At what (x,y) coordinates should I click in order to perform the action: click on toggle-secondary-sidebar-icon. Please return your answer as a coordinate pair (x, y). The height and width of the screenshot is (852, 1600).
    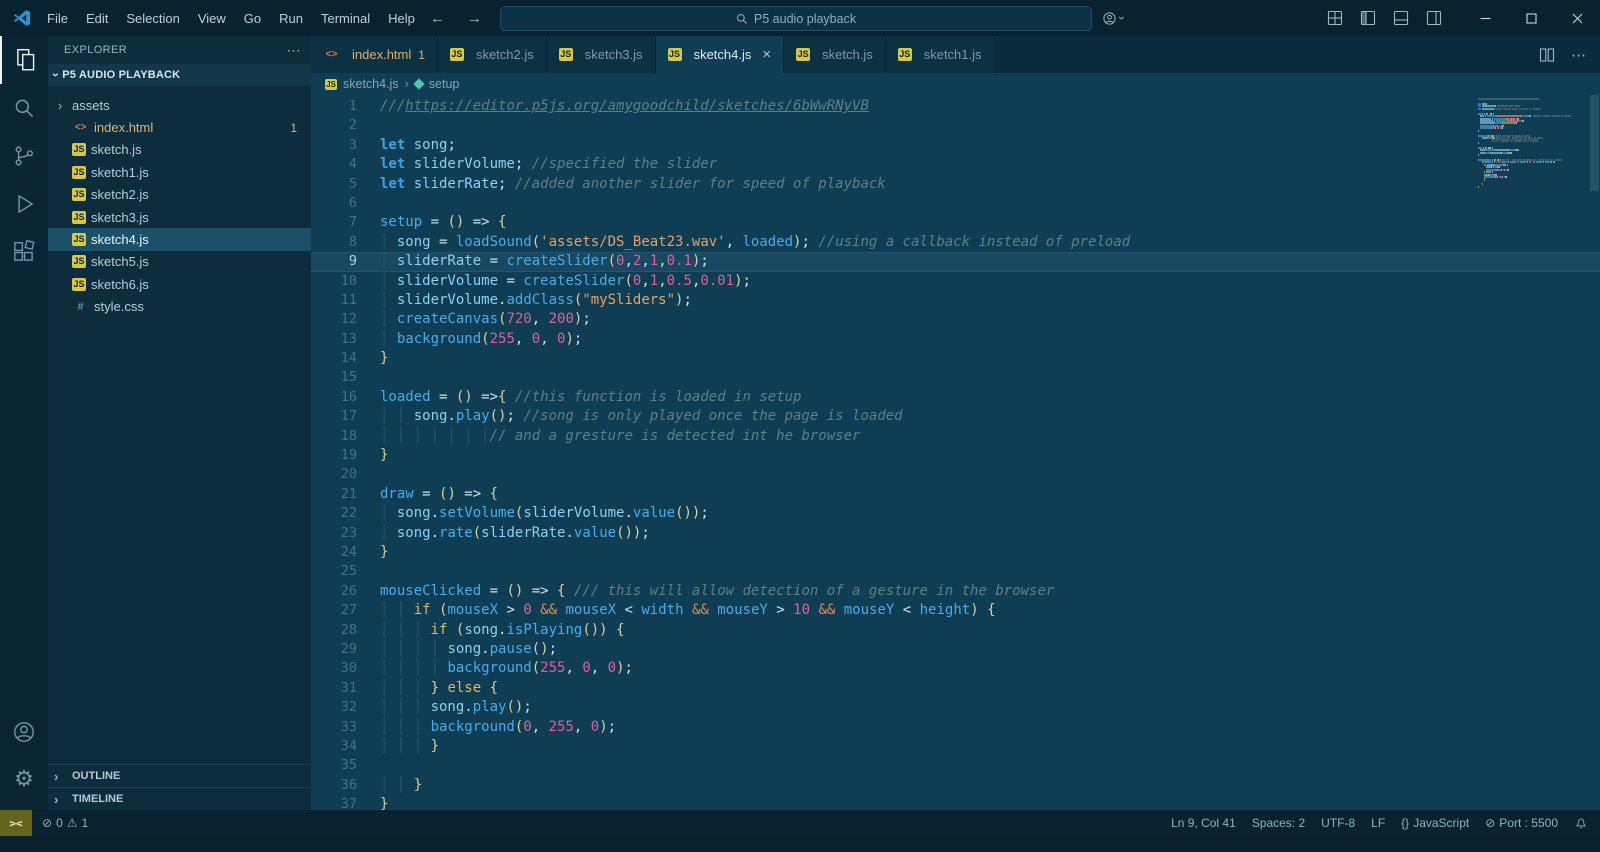
    Looking at the image, I should click on (1434, 18).